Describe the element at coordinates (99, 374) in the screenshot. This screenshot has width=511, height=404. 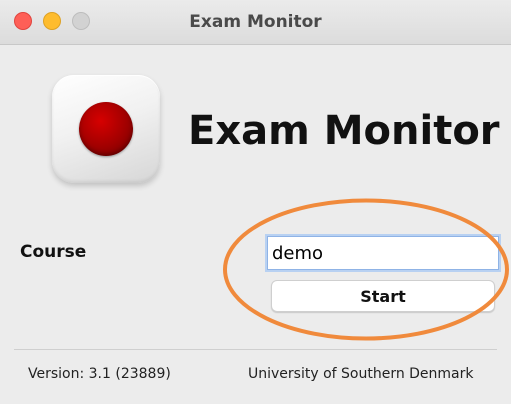
I see `version-label: Version: 3.1 (23889)` at that location.